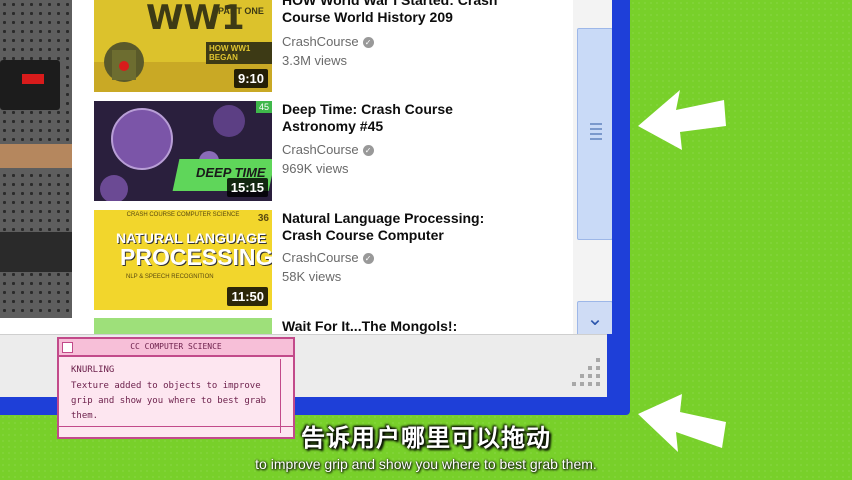 The width and height of the screenshot is (852, 480). I want to click on scroll-down-button: ⌄, so click(594, 317).